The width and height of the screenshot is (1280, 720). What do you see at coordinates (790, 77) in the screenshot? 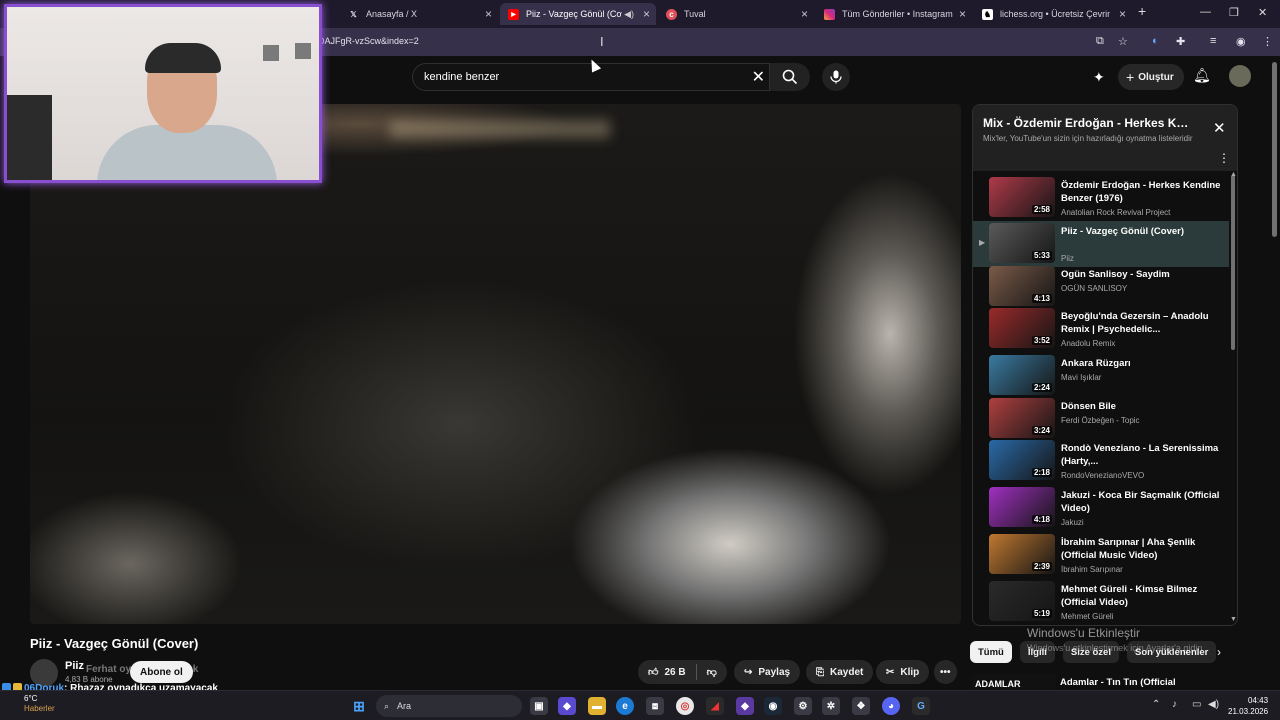
I see `search-button` at bounding box center [790, 77].